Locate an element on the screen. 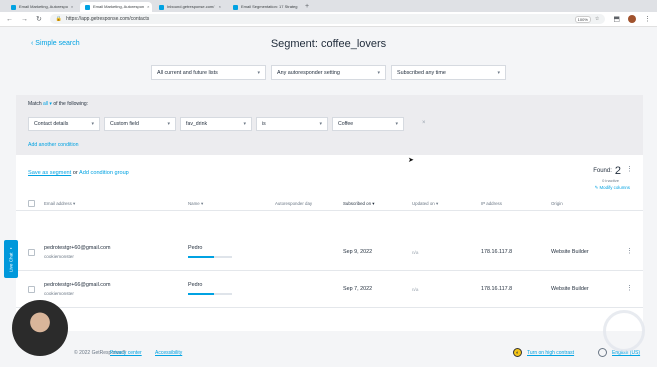 The image size is (657, 367). contact-list: cookiemonster is located at coordinates (59, 256).